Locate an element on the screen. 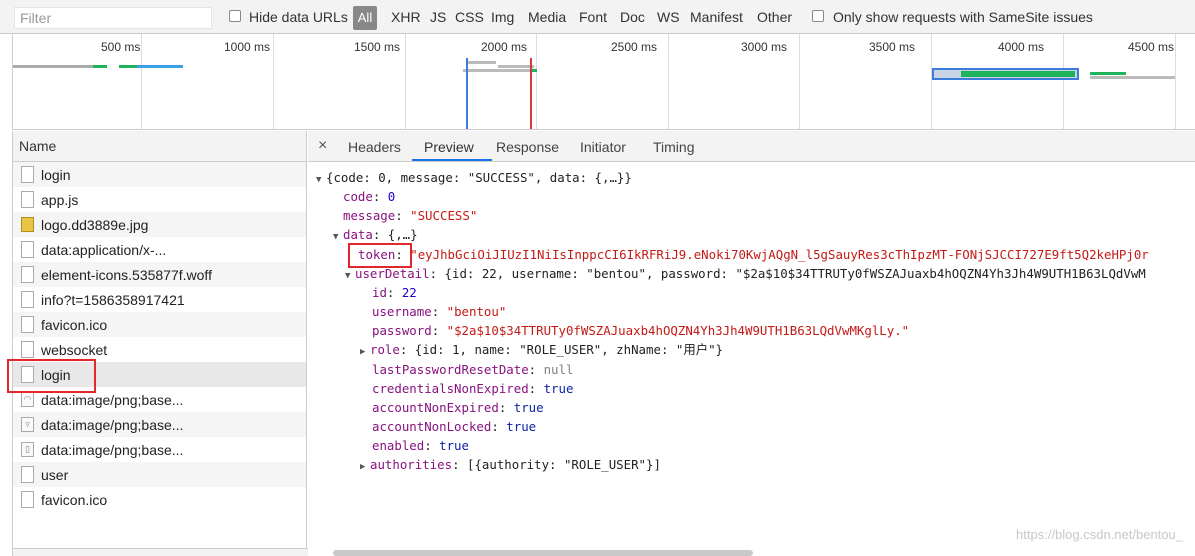  tick-label: 4000 ms is located at coordinates (1021, 47).